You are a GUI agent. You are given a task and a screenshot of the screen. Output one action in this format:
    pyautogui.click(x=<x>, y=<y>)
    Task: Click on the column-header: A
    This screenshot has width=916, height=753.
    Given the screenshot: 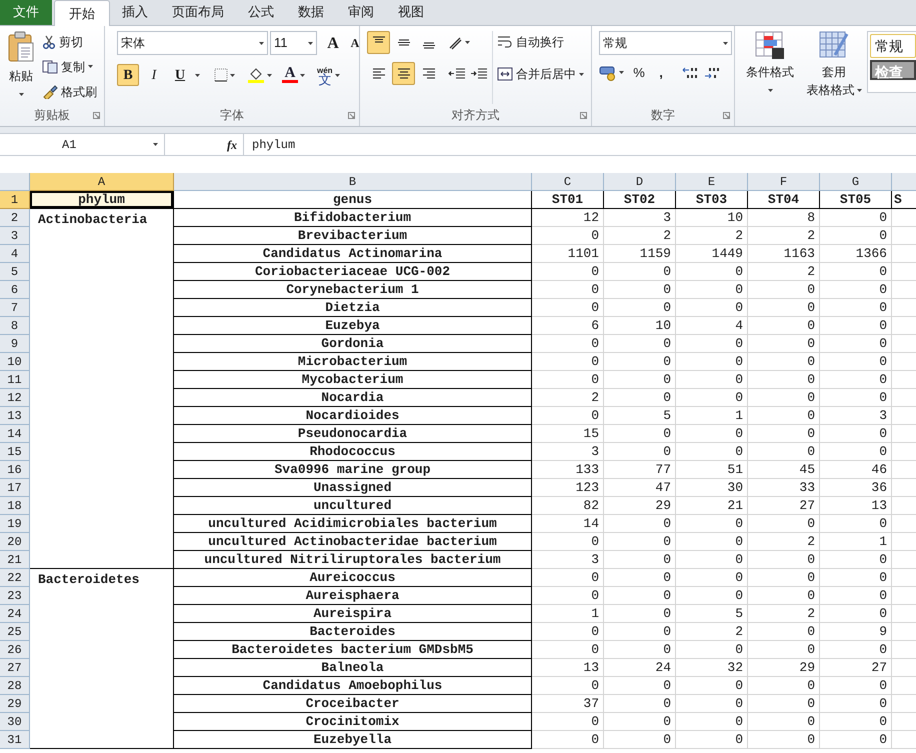 What is the action you would take?
    pyautogui.click(x=102, y=182)
    